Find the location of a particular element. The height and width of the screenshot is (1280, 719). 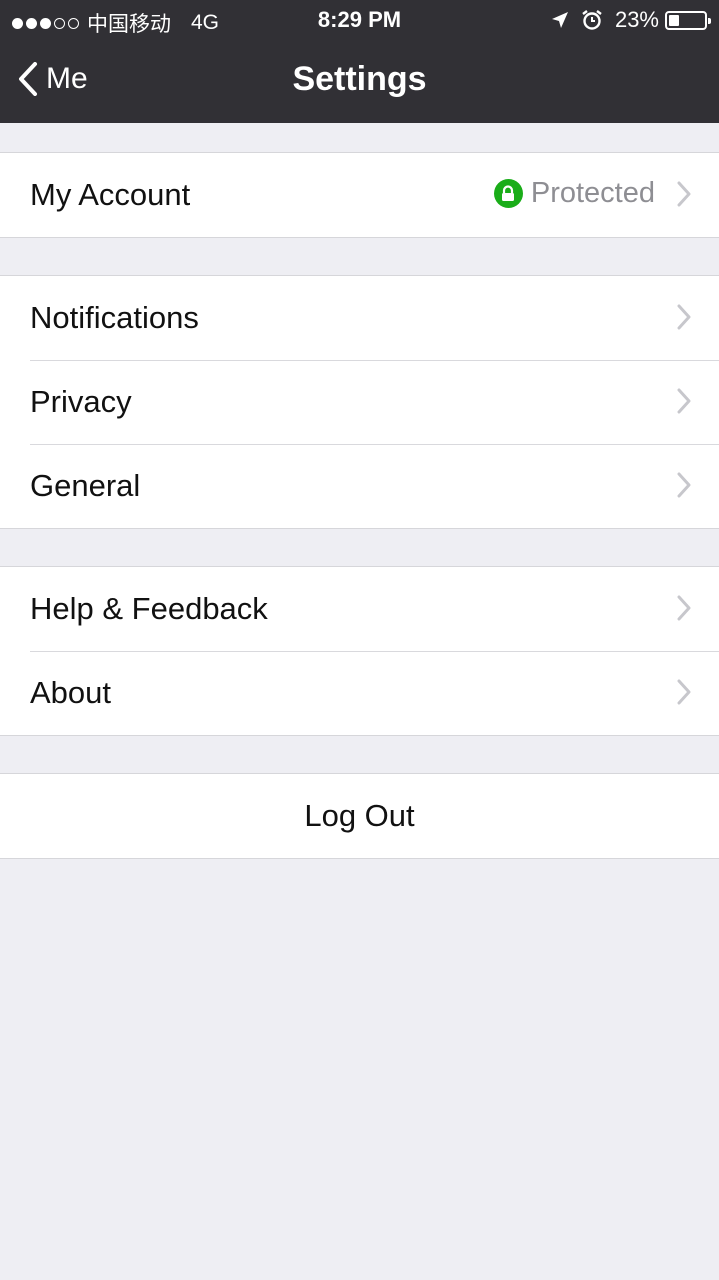

battery-icon is located at coordinates (688, 20).